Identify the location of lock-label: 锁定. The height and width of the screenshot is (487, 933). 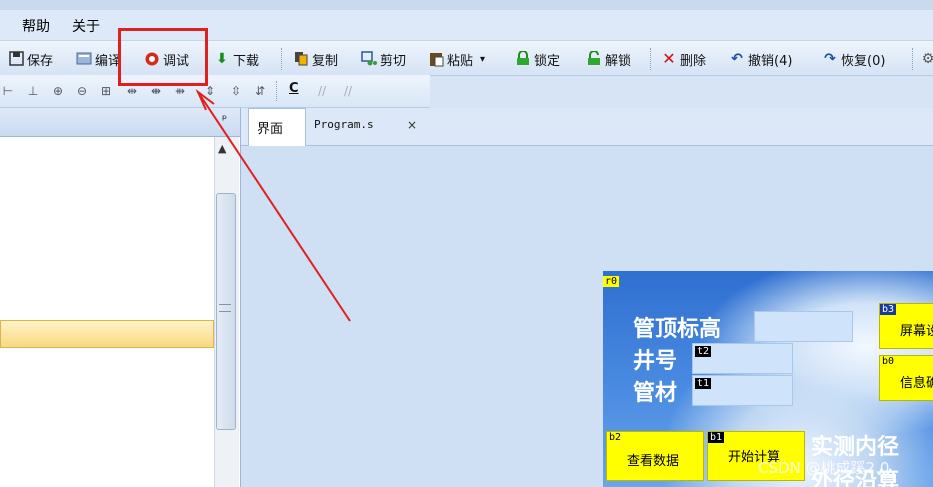
(547, 61).